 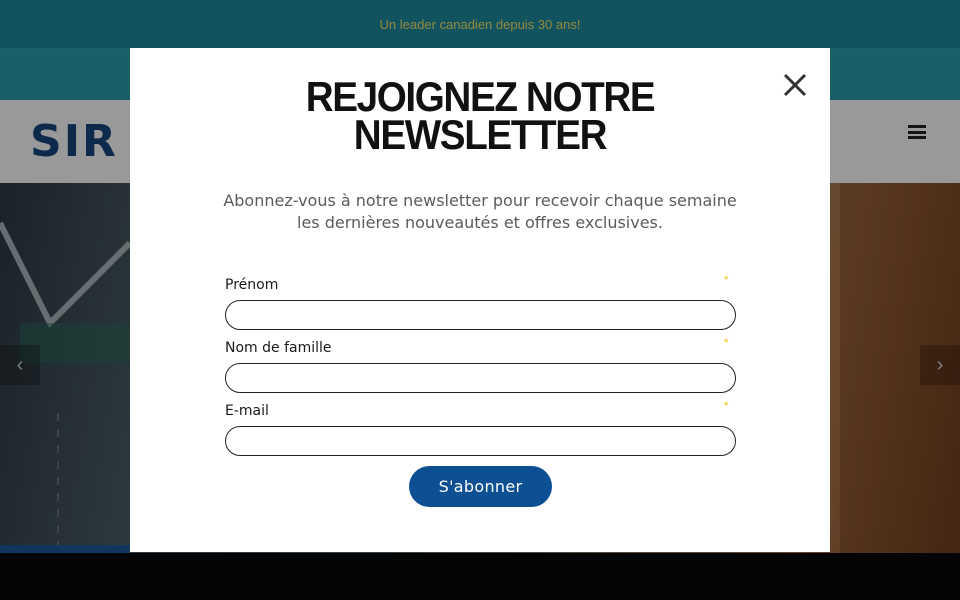 What do you see at coordinates (247, 411) in the screenshot?
I see `email-label: E-mail` at bounding box center [247, 411].